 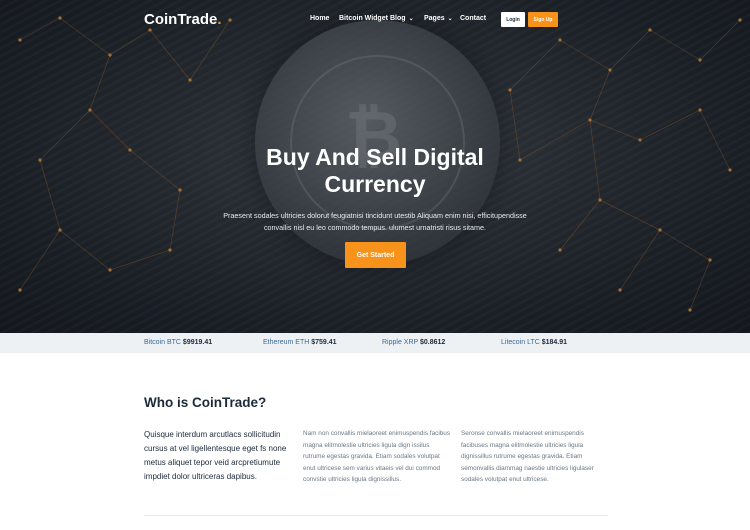 What do you see at coordinates (543, 19) in the screenshot?
I see `signup-button: Sign Up` at bounding box center [543, 19].